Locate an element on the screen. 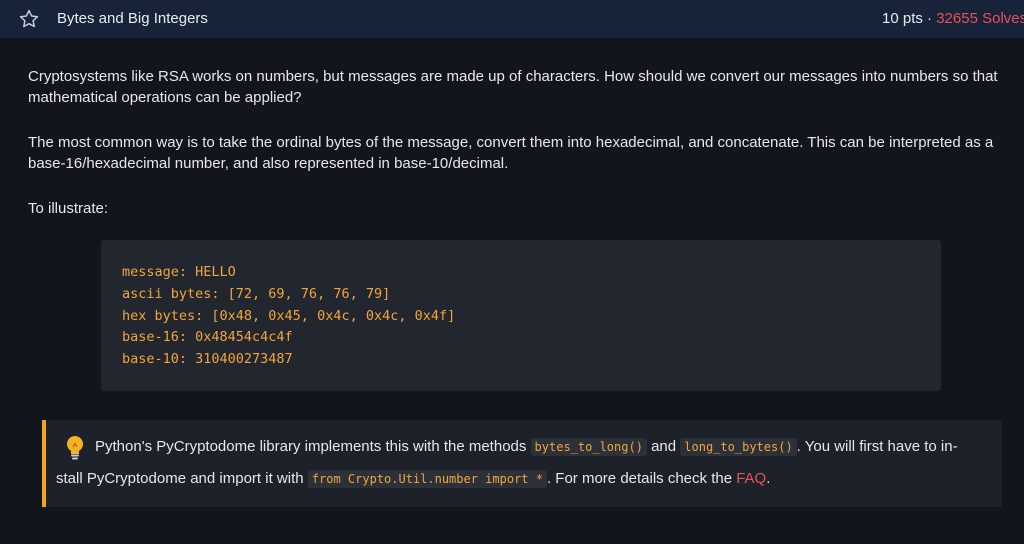 This screenshot has height=544, width=1024. tip-text: . For more details check the is located at coordinates (639, 478).